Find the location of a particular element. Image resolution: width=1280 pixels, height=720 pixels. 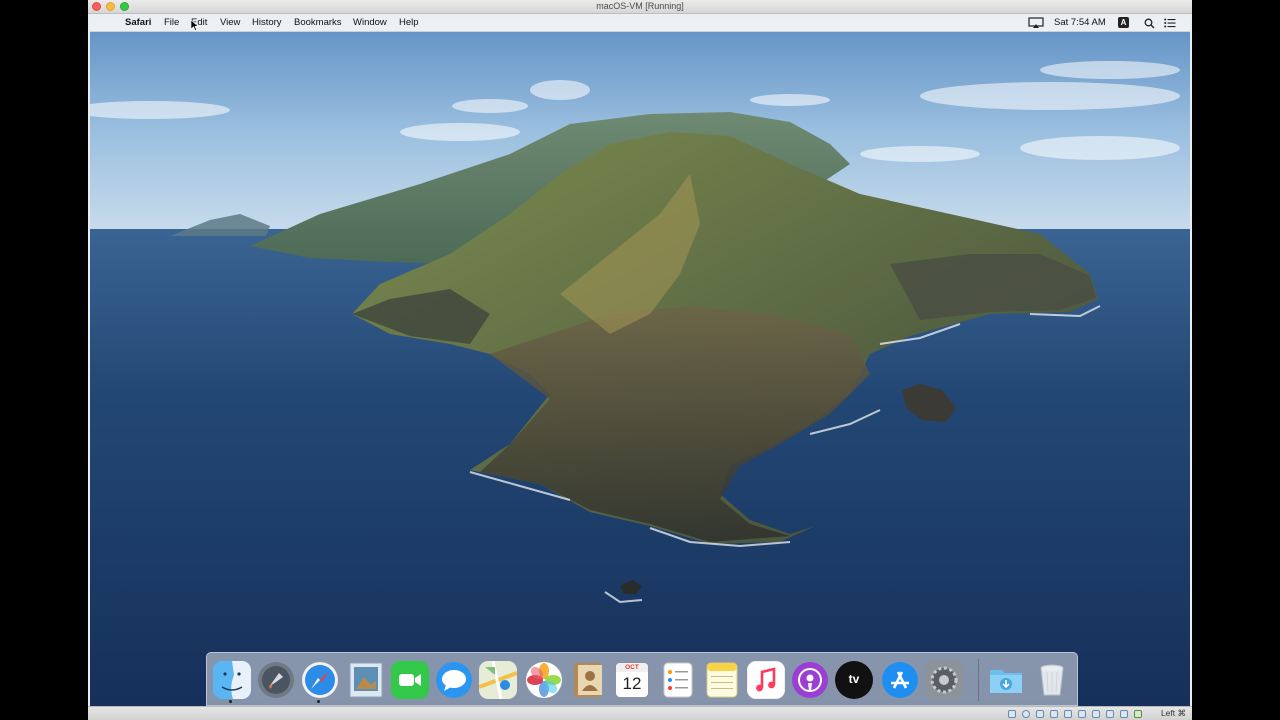

dock-downloads-folder-icon is located at coordinates (1006, 680).